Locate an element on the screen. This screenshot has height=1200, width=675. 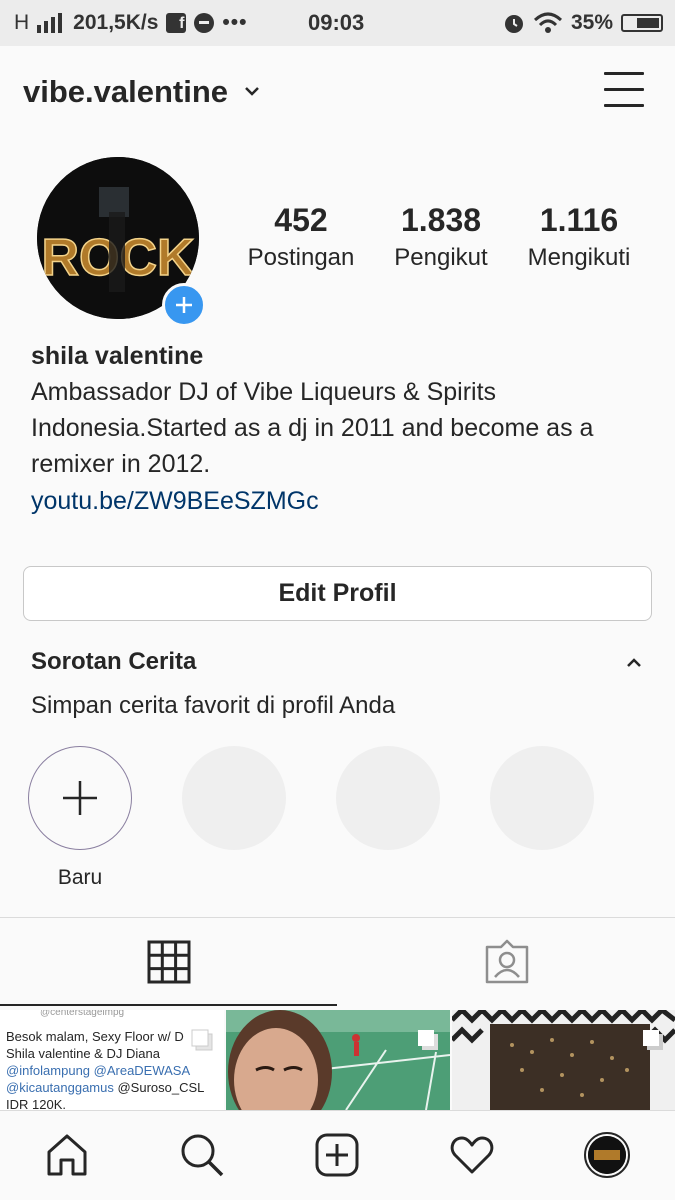
nav-activity-button is located at coordinates (472, 1155).